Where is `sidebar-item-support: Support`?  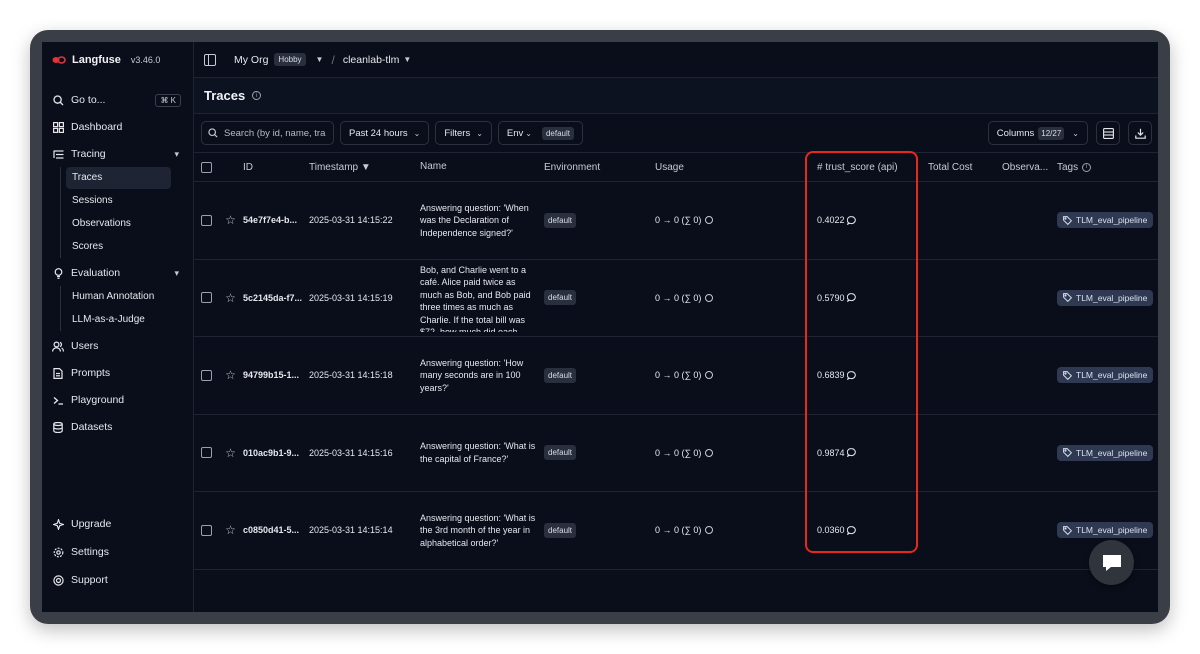
sidebar-item-support: Support is located at coordinates (117, 580).